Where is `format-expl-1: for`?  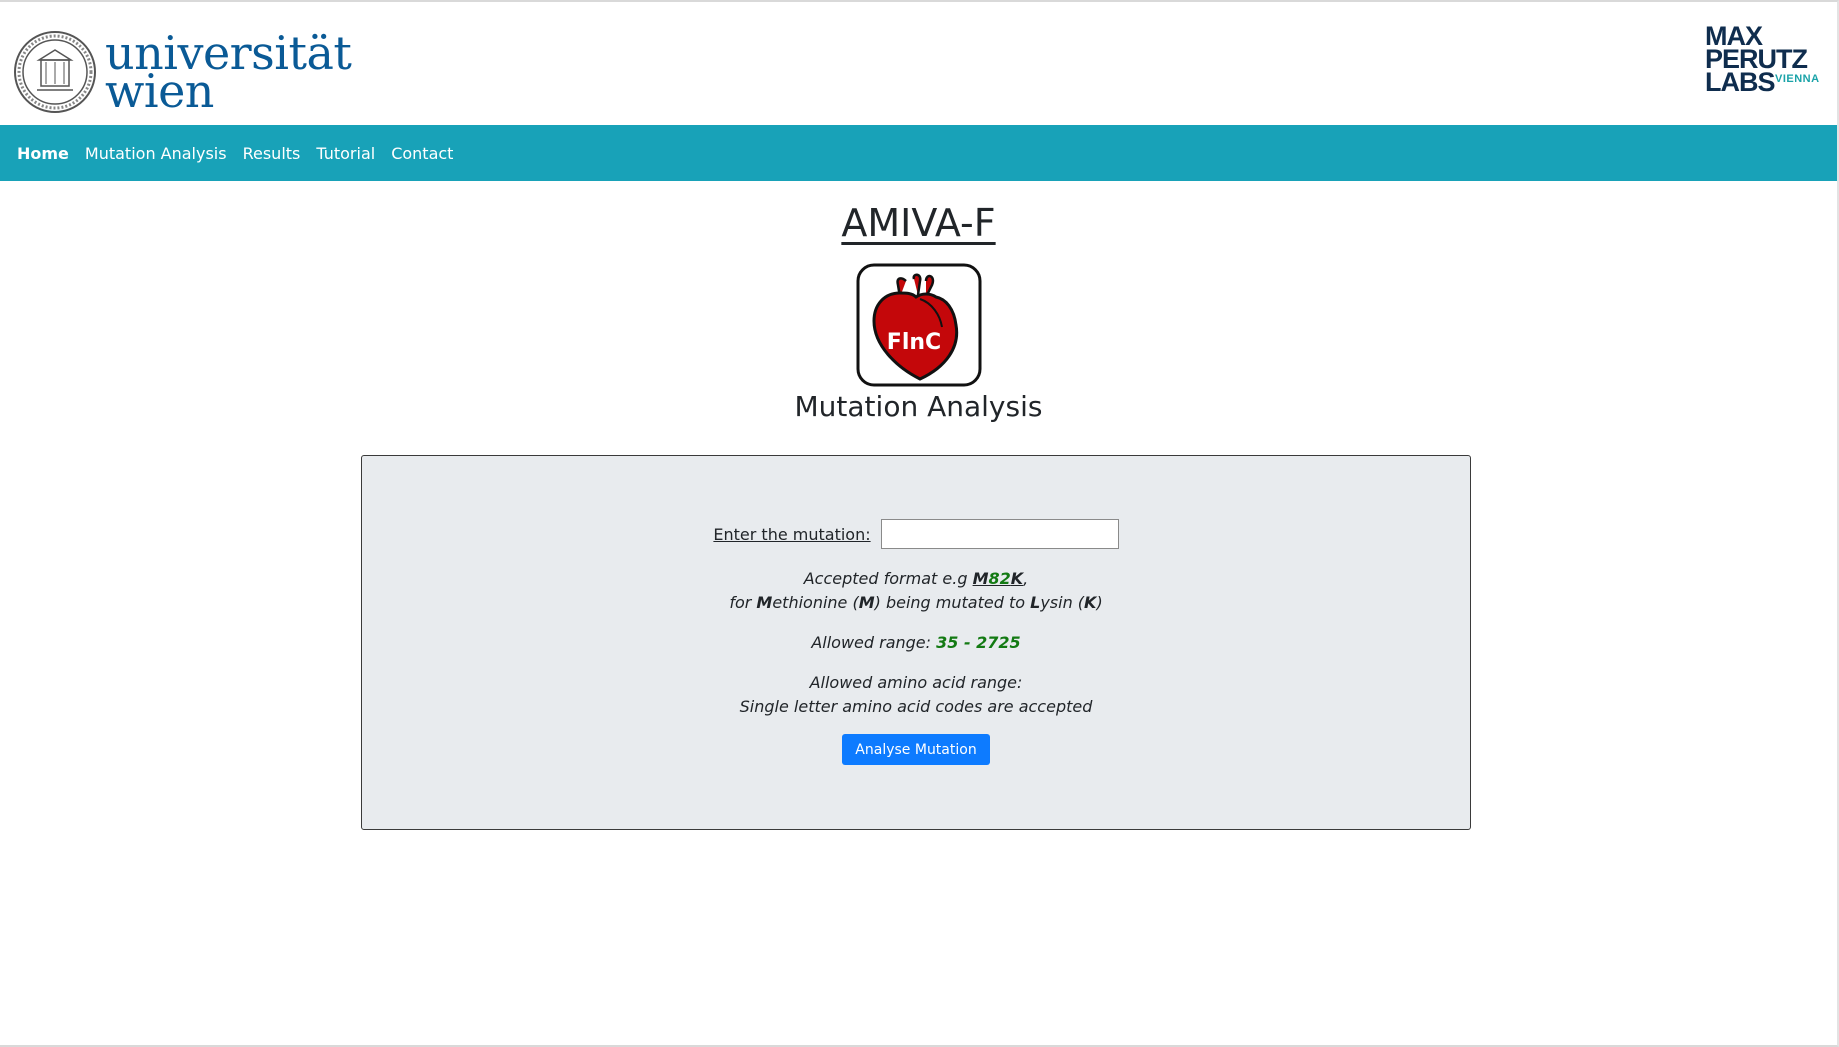
format-expl-1: for is located at coordinates (743, 602).